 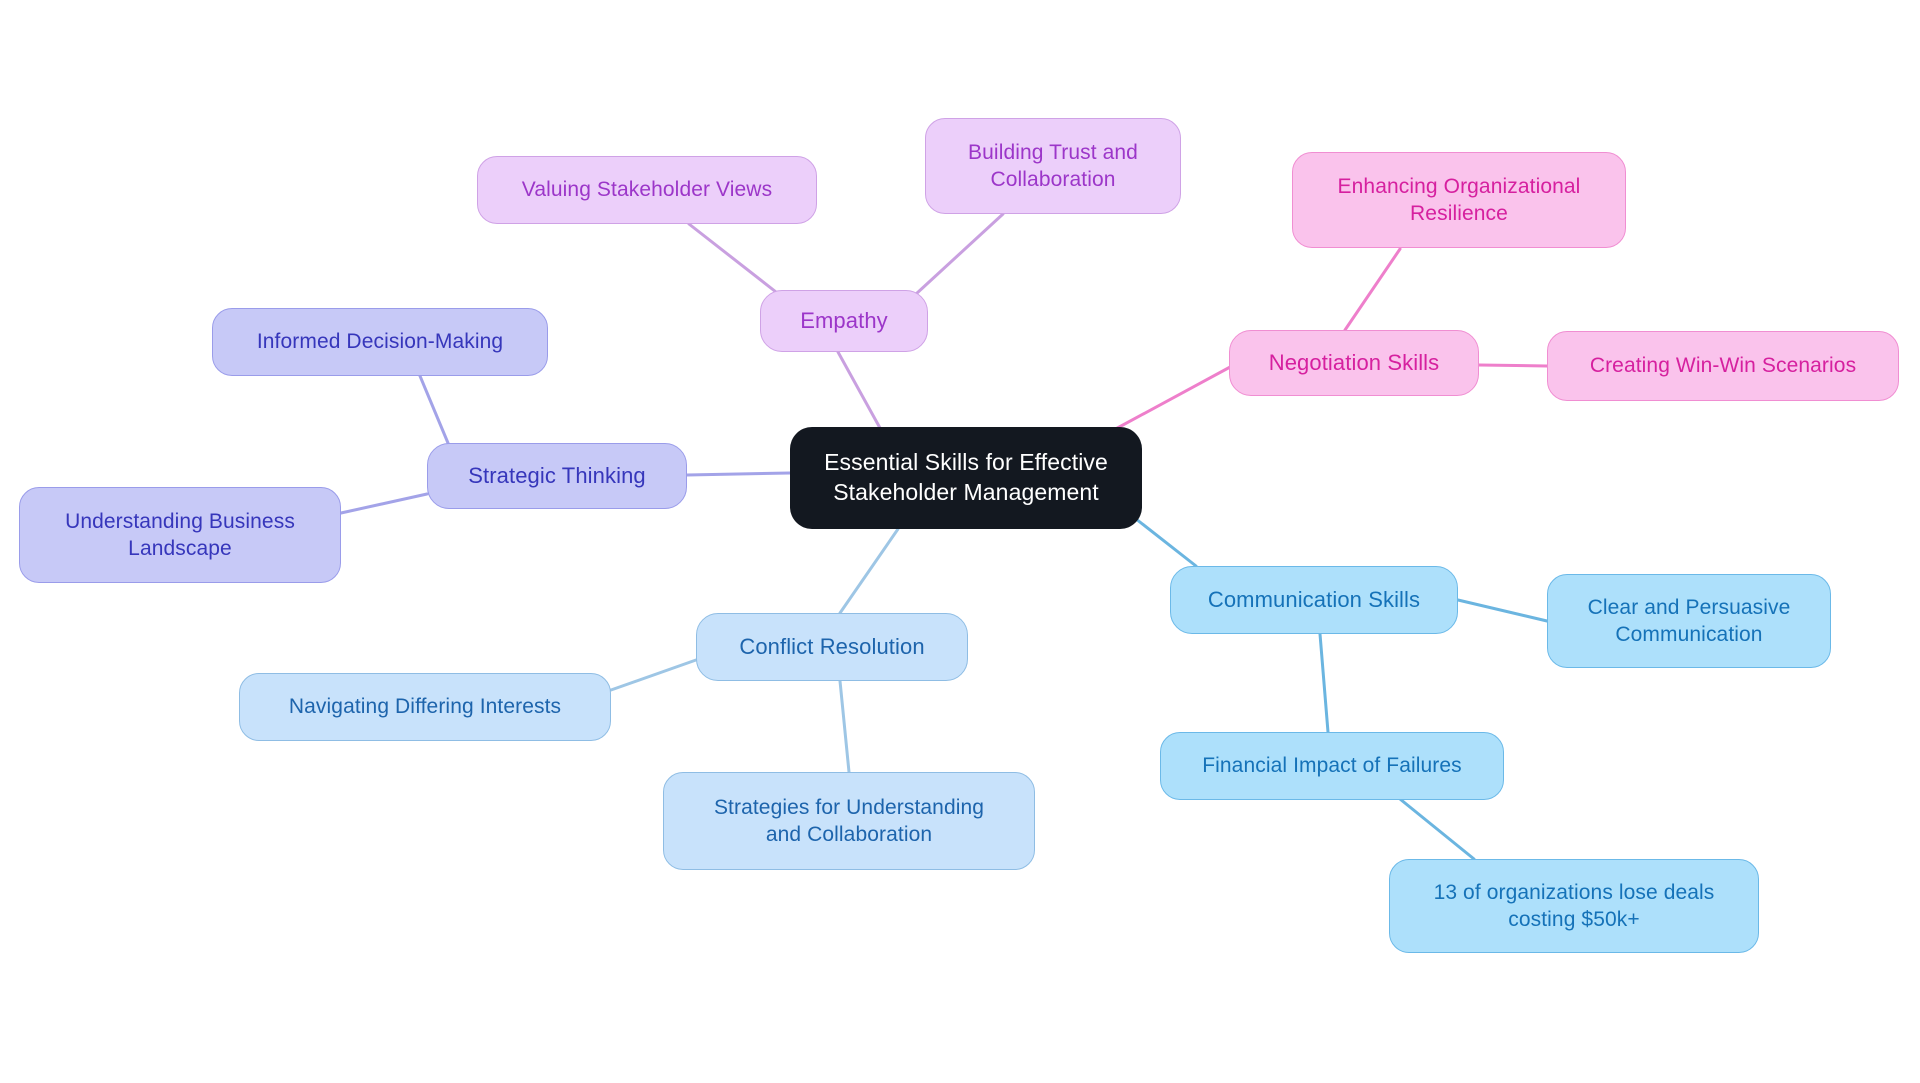 I want to click on connector-root-negotiation, so click(x=1171, y=399).